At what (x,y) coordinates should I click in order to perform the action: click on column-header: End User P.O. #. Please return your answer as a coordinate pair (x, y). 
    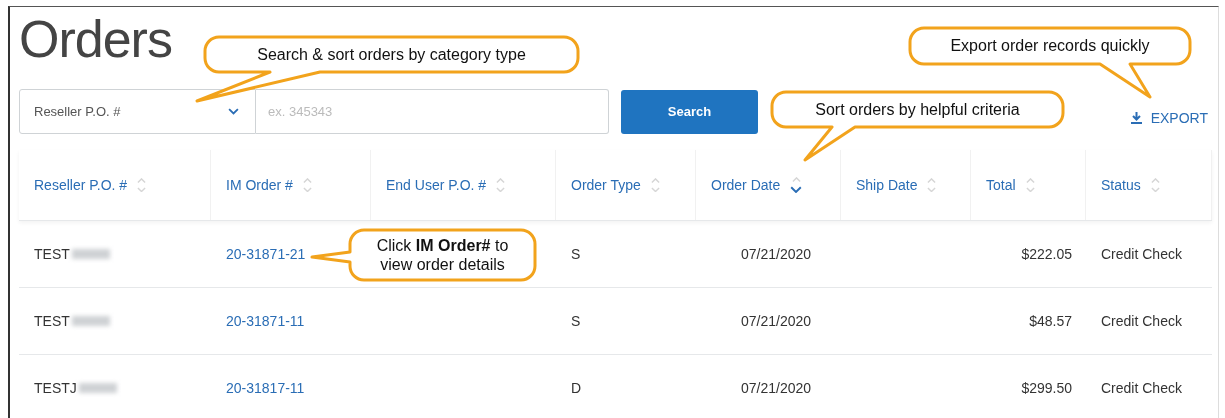
    Looking at the image, I should click on (436, 185).